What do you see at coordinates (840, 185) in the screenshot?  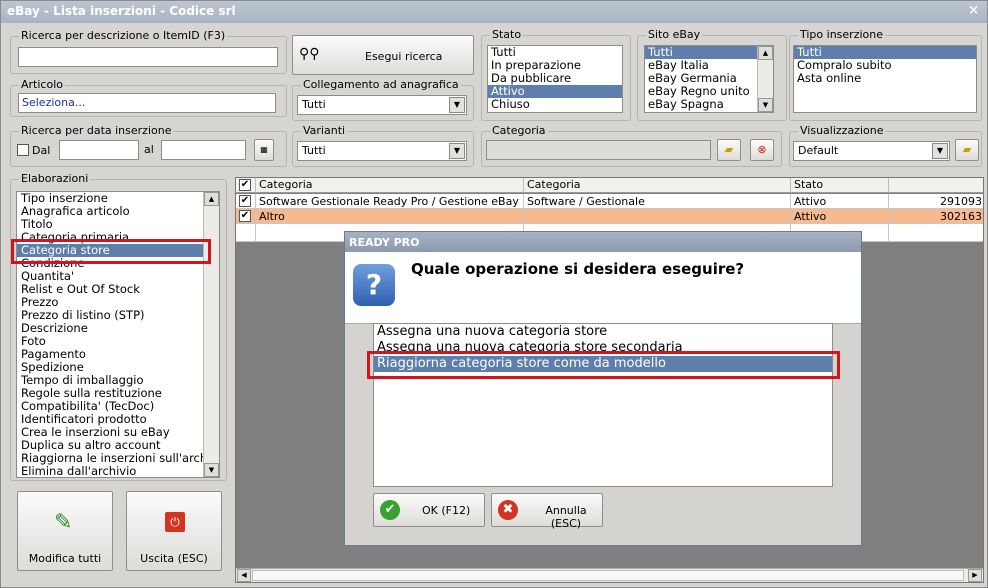 I see `column-header: Stato` at bounding box center [840, 185].